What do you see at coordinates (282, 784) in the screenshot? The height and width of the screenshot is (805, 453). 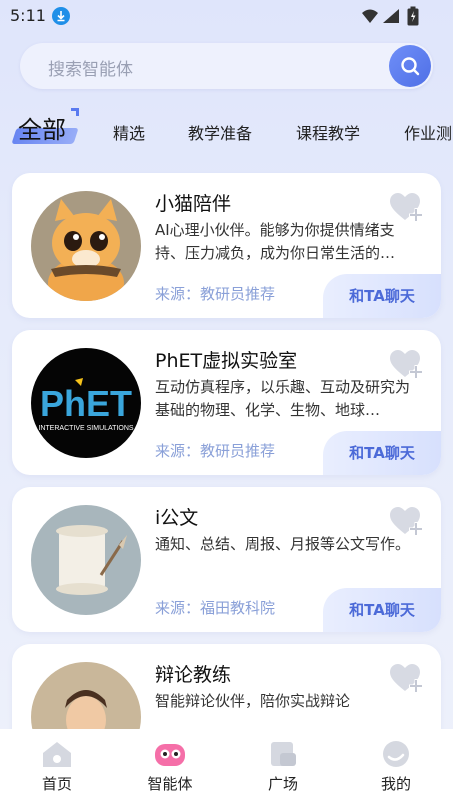 I see `nav-square-label: 广场` at bounding box center [282, 784].